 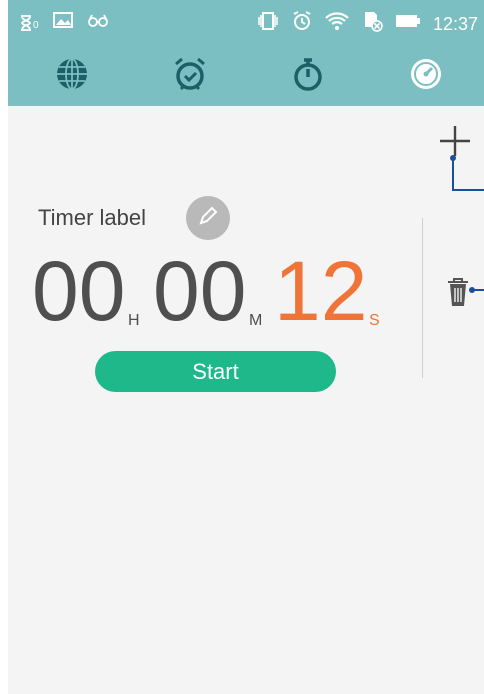 What do you see at coordinates (134, 320) in the screenshot?
I see `hours-unit: H` at bounding box center [134, 320].